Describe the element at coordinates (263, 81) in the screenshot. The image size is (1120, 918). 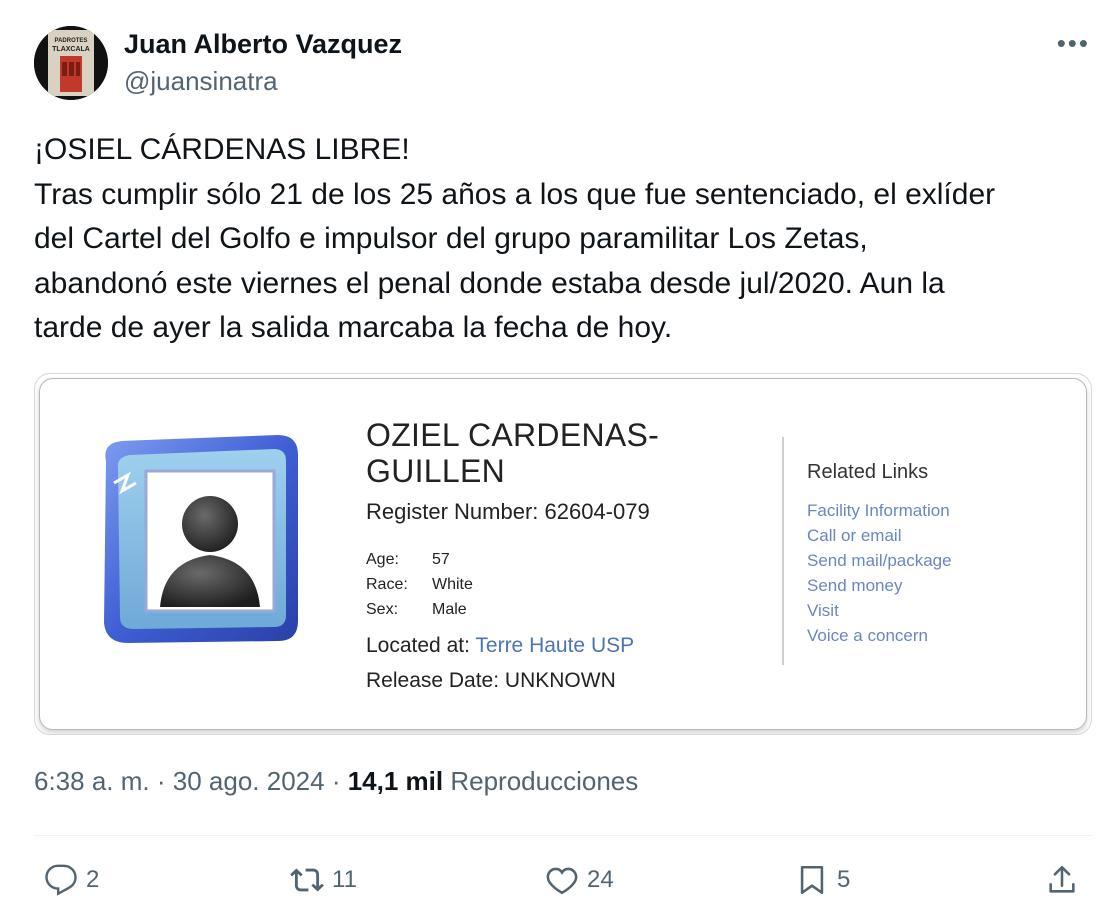
I see `author-handle: @juansinatra` at that location.